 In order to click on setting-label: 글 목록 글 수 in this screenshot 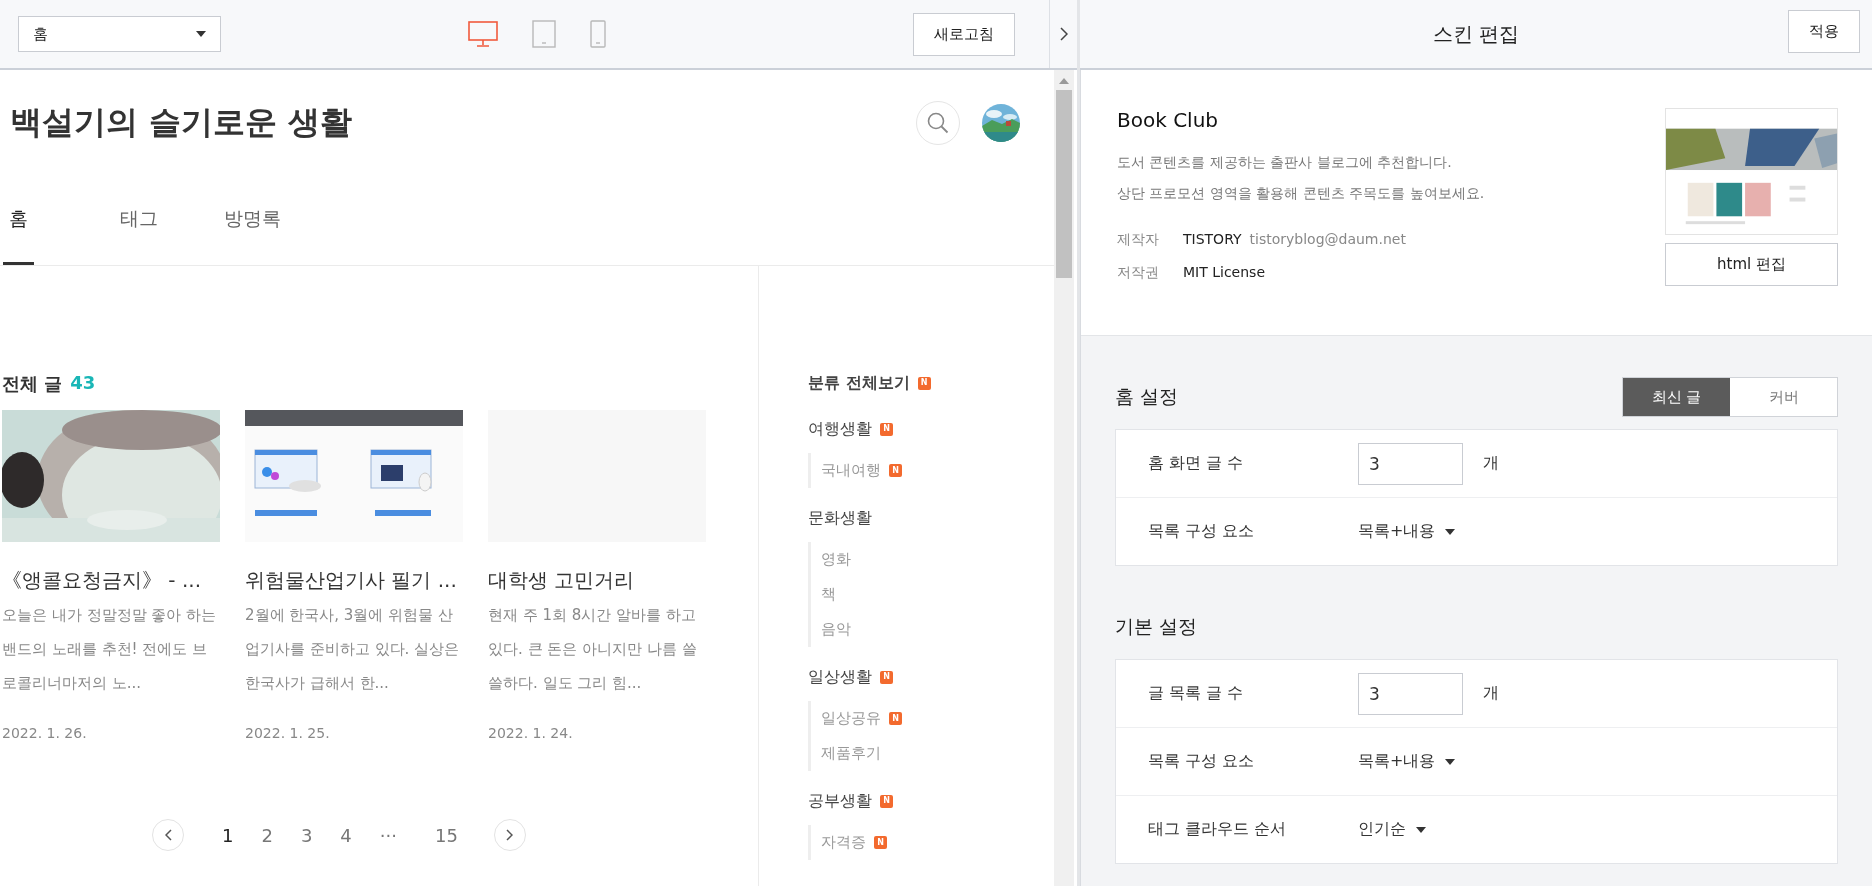, I will do `click(1196, 693)`.